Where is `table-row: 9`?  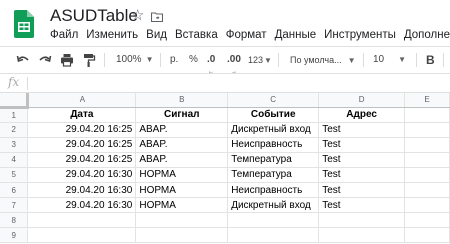 table-row: 9 is located at coordinates (225, 235).